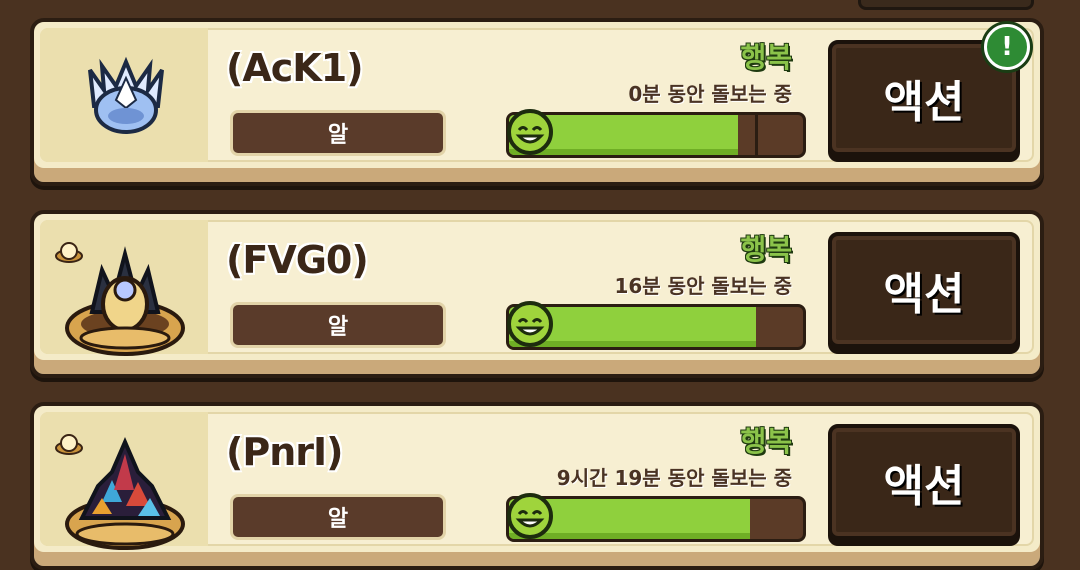 This screenshot has width=1080, height=570. What do you see at coordinates (946, 5) in the screenshot?
I see `previous-card-button-edge` at bounding box center [946, 5].